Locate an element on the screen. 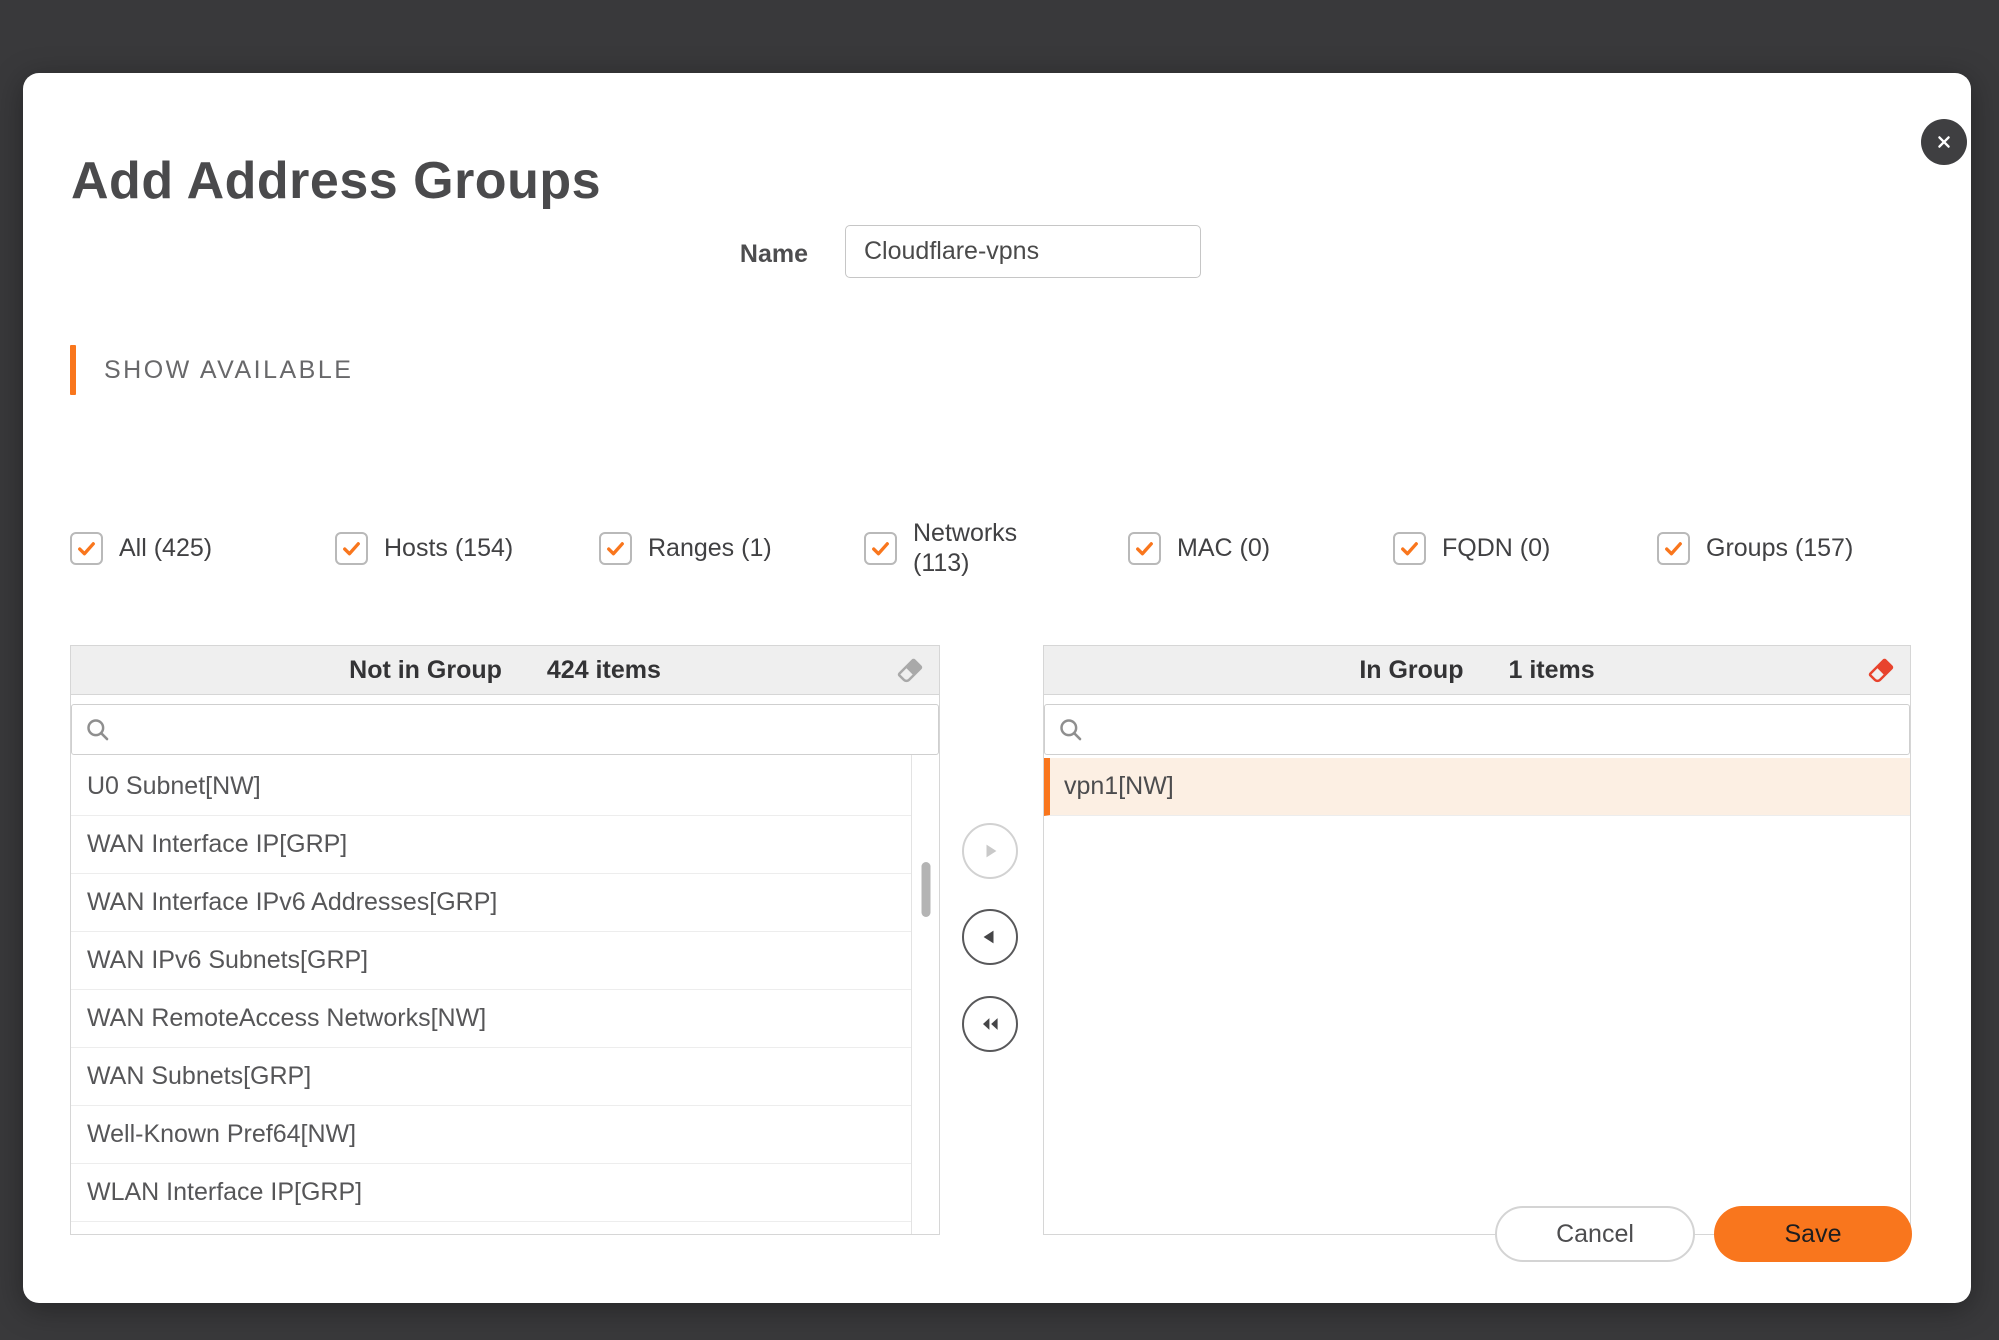 Image resolution: width=1999 pixels, height=1340 pixels. in-group-title: In Group is located at coordinates (1411, 669).